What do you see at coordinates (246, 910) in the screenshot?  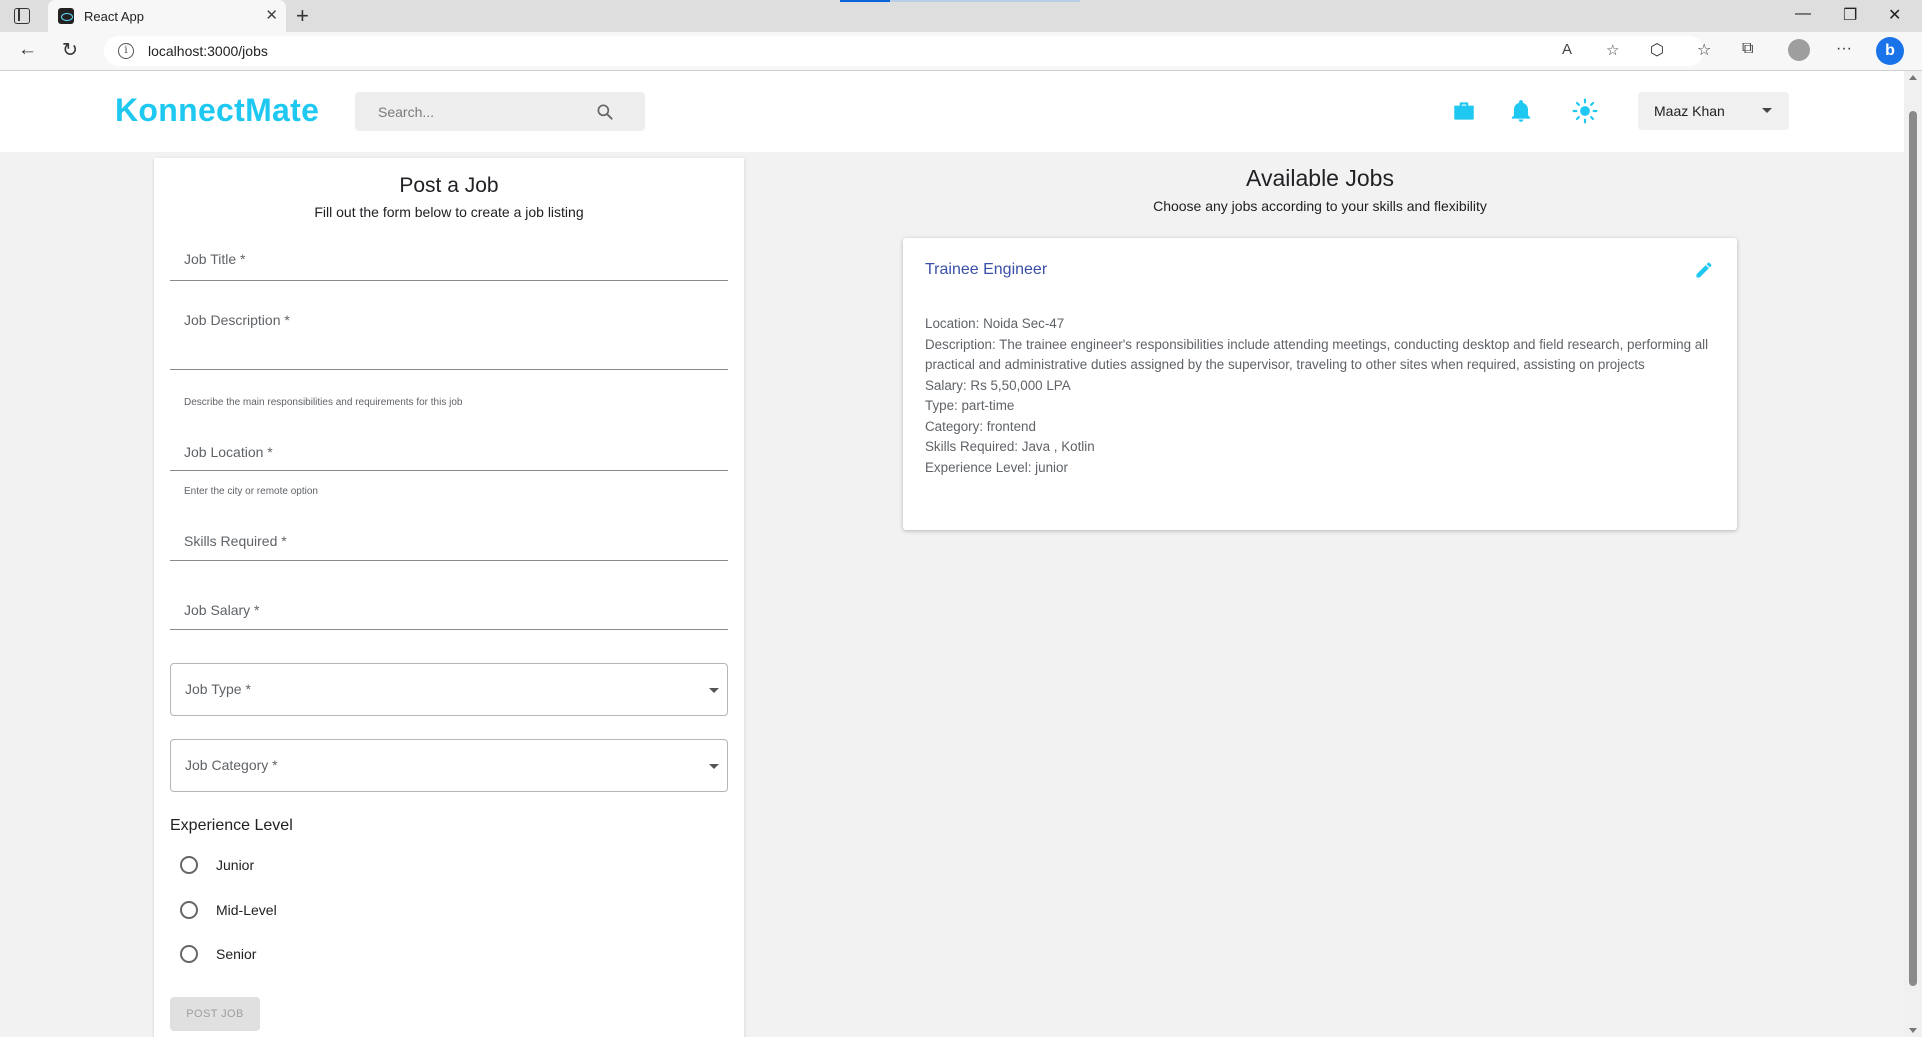 I see `radio-label: Mid-Level` at bounding box center [246, 910].